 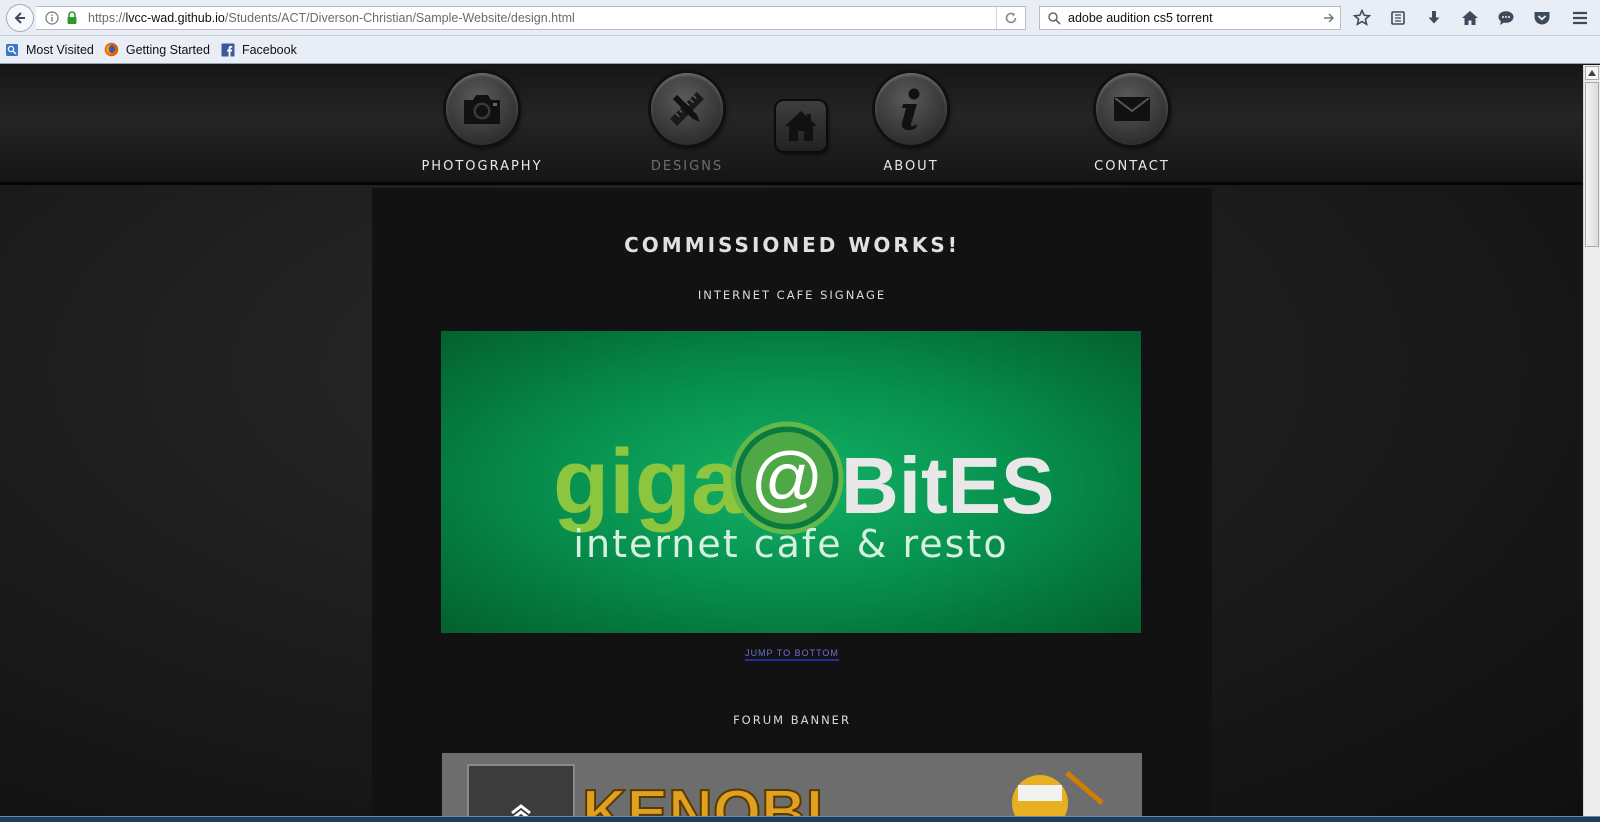 I want to click on logo-tagline: internet cafe & resto, so click(x=790, y=544).